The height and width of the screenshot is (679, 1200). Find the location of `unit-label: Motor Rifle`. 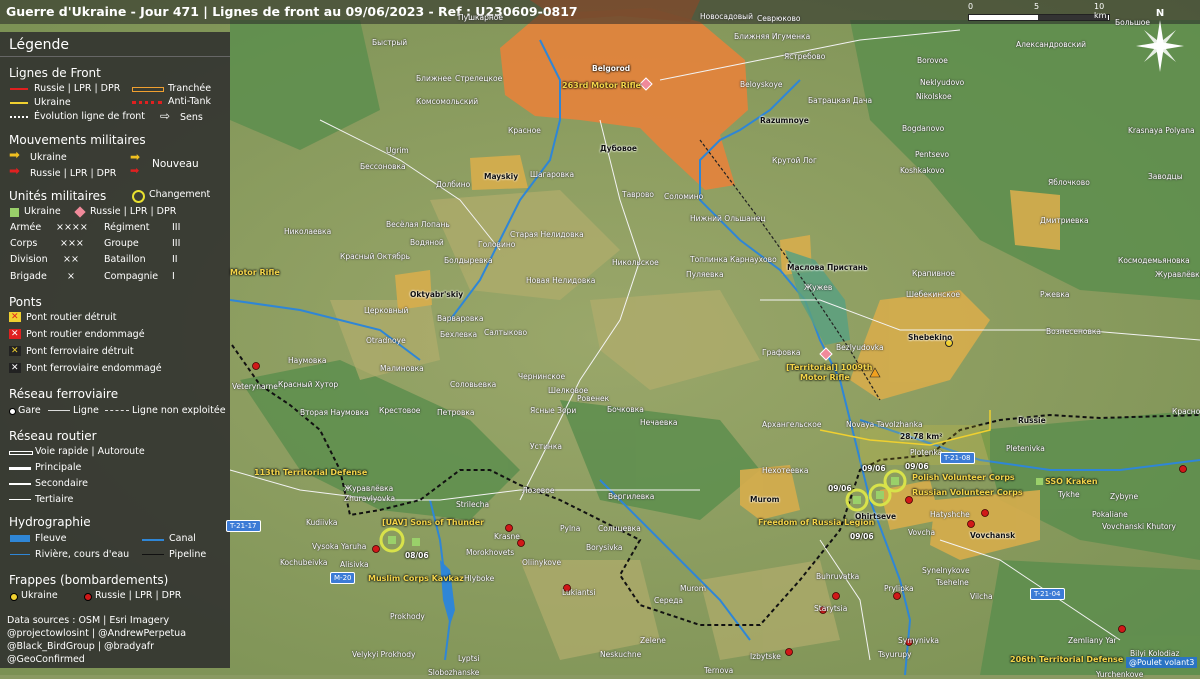

unit-label: Motor Rifle is located at coordinates (825, 377).